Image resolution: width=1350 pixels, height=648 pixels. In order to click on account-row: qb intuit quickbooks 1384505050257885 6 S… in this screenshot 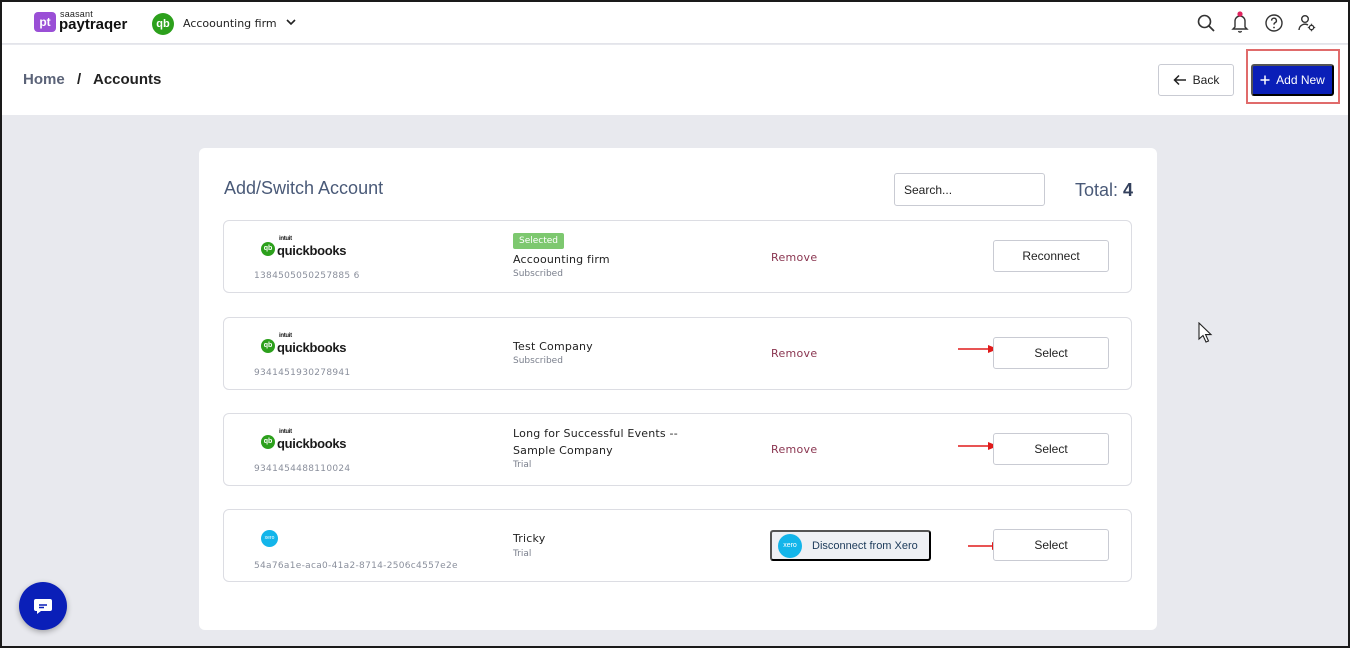, I will do `click(677, 256)`.